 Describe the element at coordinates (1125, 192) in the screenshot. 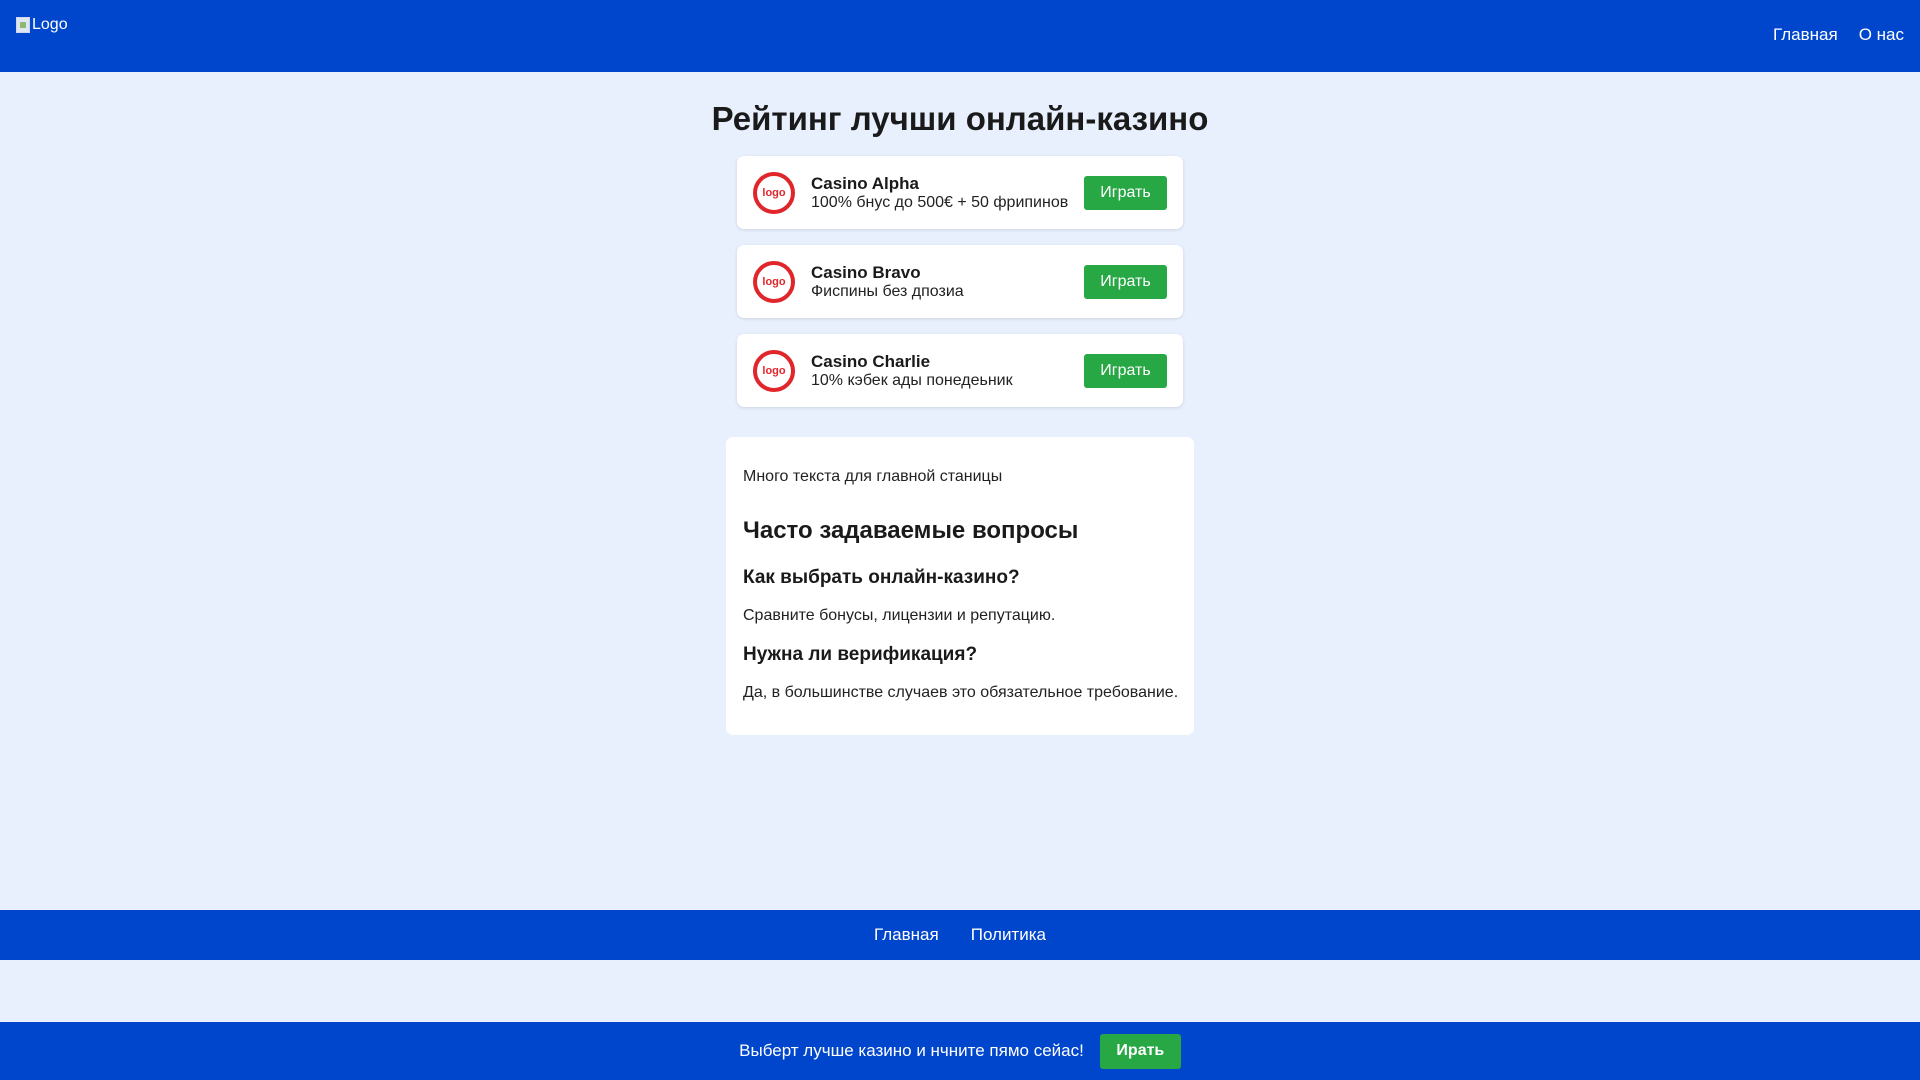

I see `play-button-alpha: Играть` at that location.